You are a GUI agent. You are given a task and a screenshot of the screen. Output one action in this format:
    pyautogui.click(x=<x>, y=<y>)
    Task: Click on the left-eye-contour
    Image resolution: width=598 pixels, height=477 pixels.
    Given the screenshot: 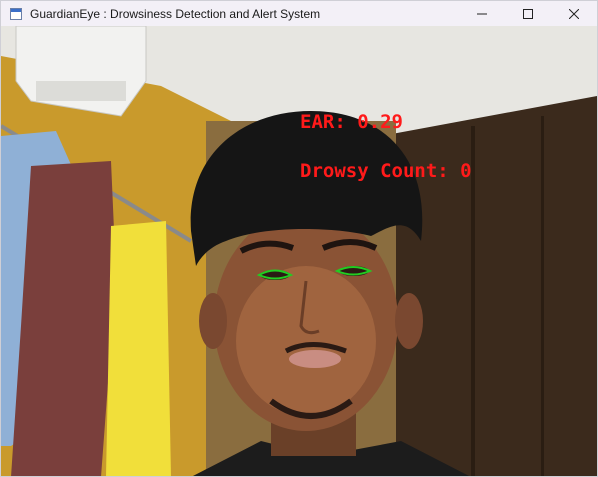 What is the action you would take?
    pyautogui.click(x=275, y=274)
    